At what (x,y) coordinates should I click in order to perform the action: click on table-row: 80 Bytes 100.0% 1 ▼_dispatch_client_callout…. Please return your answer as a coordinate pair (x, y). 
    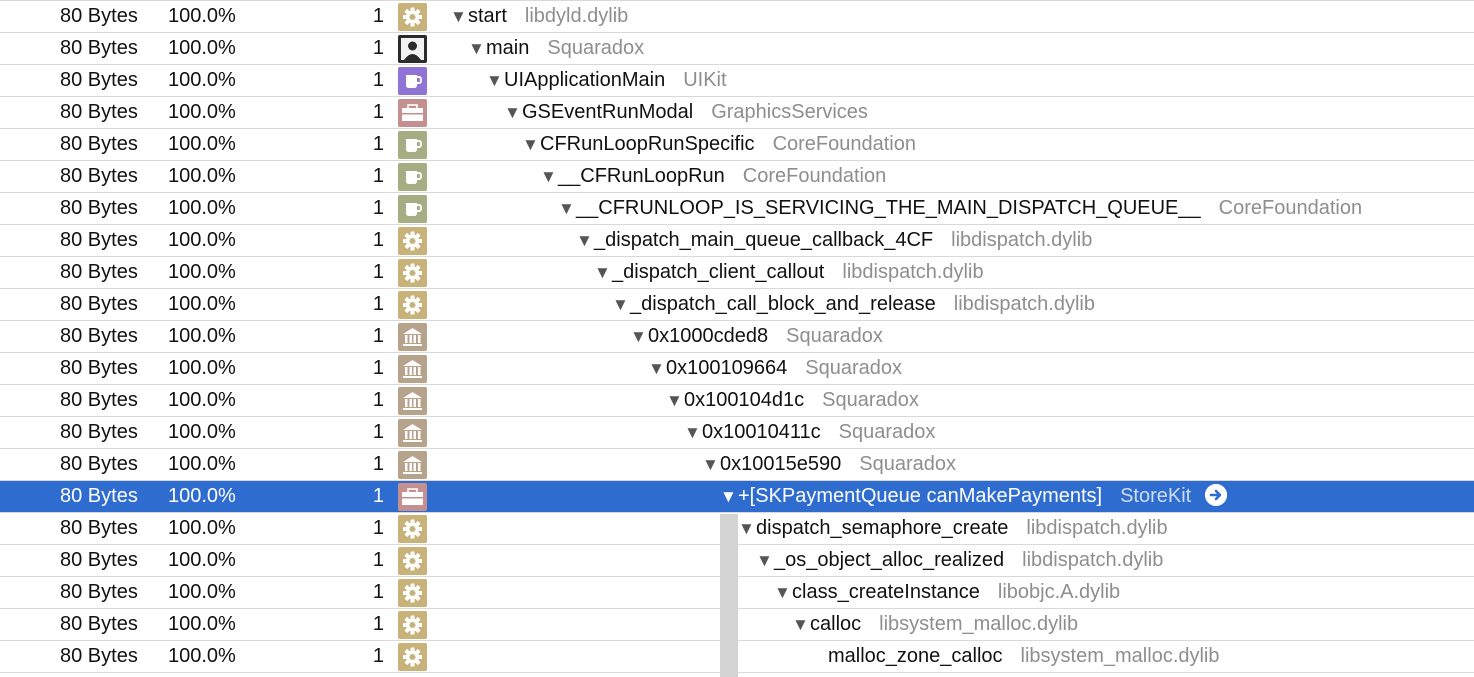
    Looking at the image, I should click on (737, 273).